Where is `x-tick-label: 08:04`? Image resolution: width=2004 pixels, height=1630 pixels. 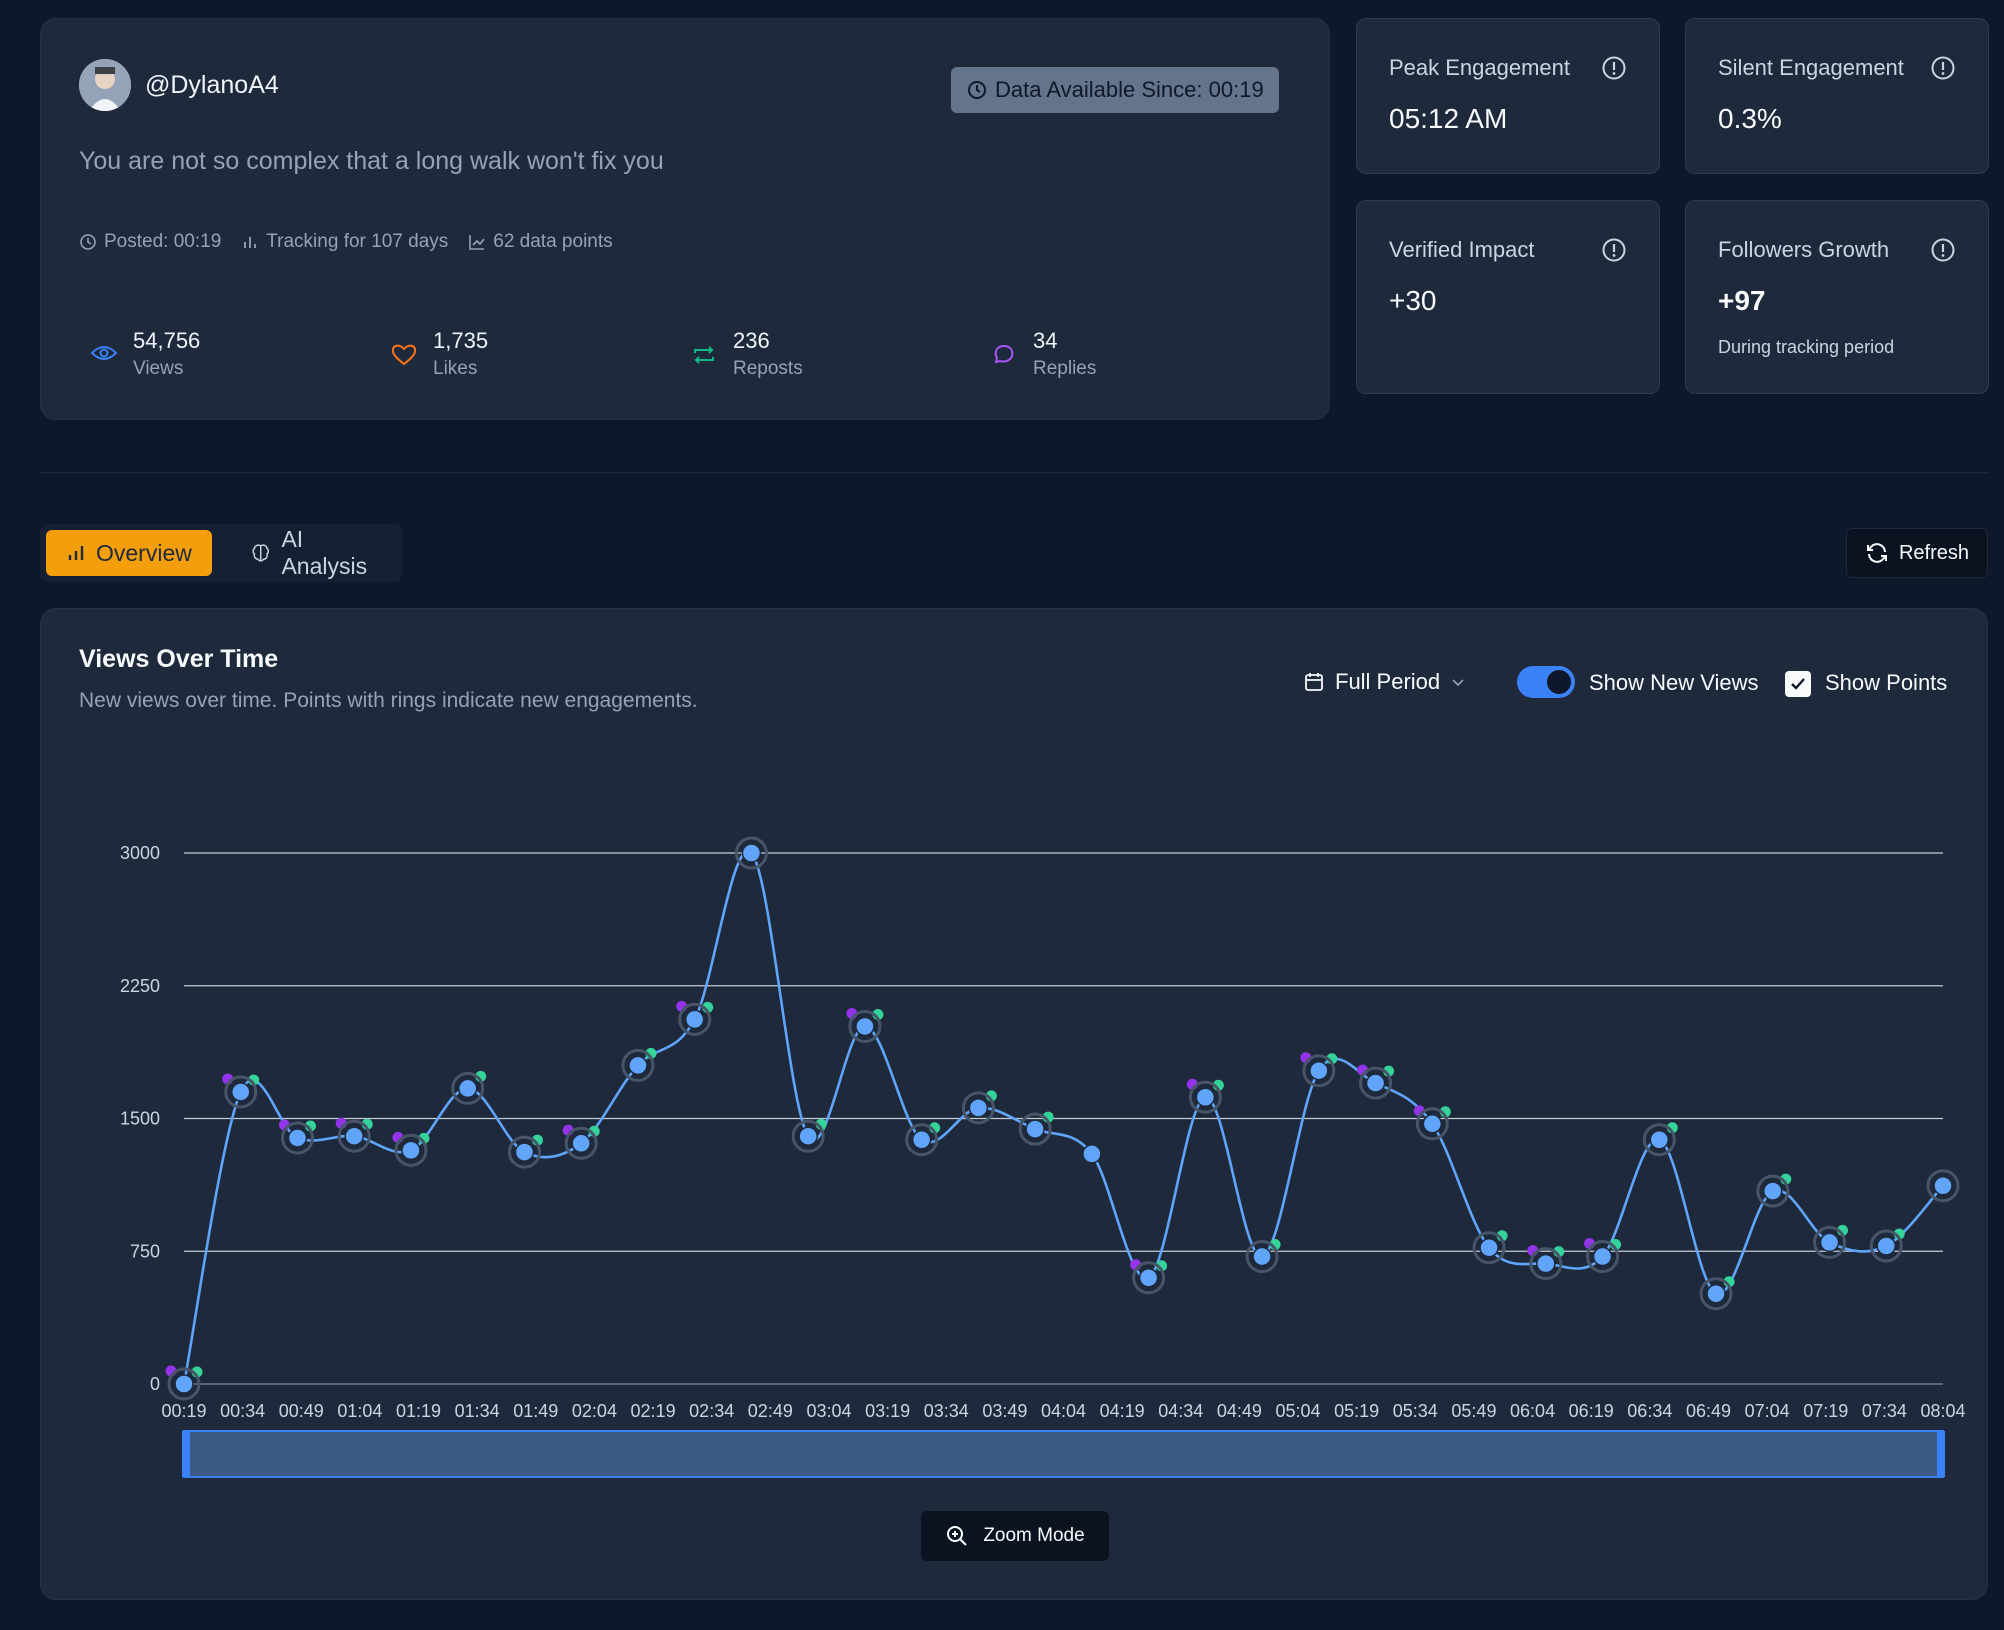 x-tick-label: 08:04 is located at coordinates (1942, 1411).